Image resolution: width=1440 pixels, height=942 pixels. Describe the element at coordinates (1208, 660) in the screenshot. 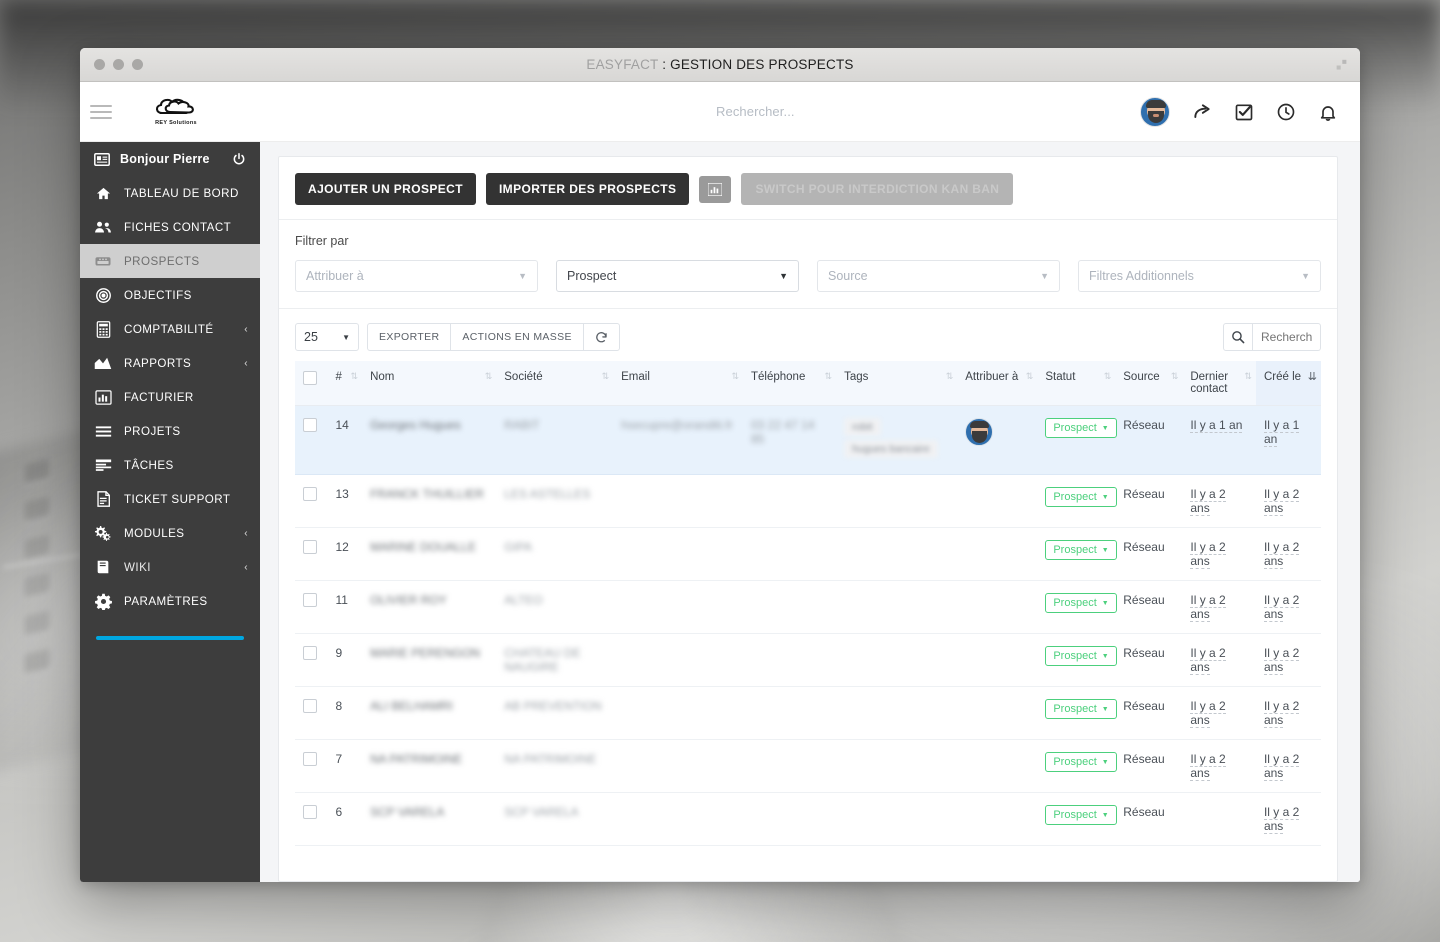

I see `last-contact-value: Il y a 2 ans` at that location.